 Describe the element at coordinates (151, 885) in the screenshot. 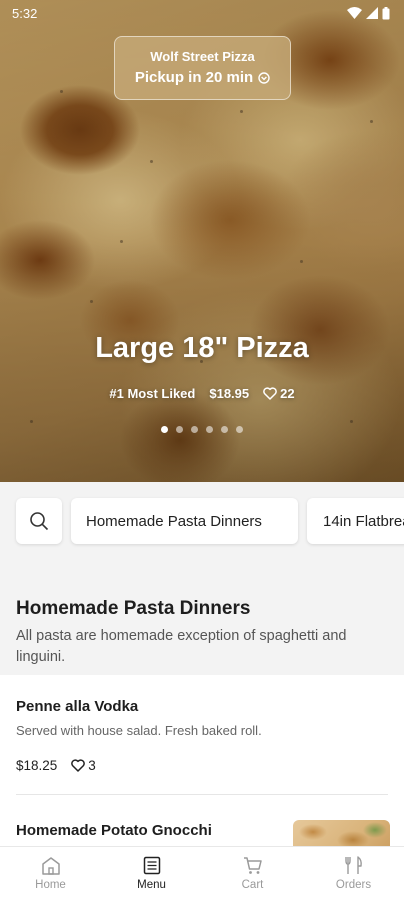

I see `nav-menu-label: Menu` at that location.